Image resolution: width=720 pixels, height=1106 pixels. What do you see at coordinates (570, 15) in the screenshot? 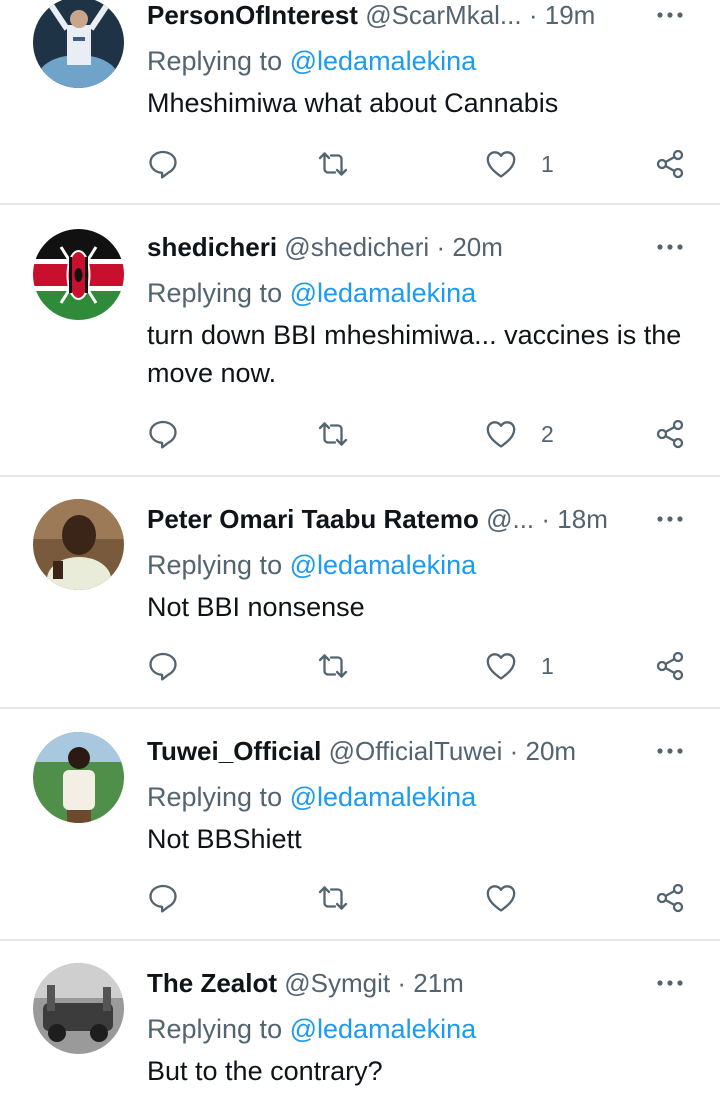
I see `timestamp: 19m` at bounding box center [570, 15].